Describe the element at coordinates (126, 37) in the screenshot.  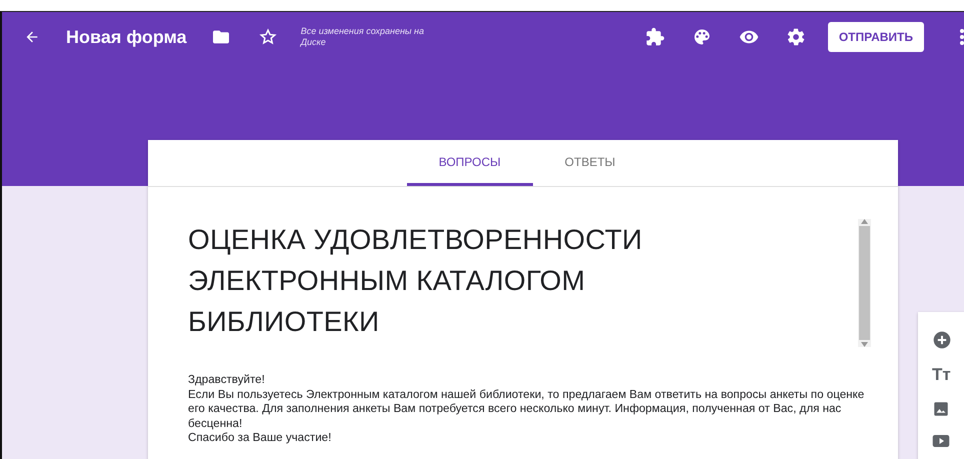
I see `form-title: Новая форма` at that location.